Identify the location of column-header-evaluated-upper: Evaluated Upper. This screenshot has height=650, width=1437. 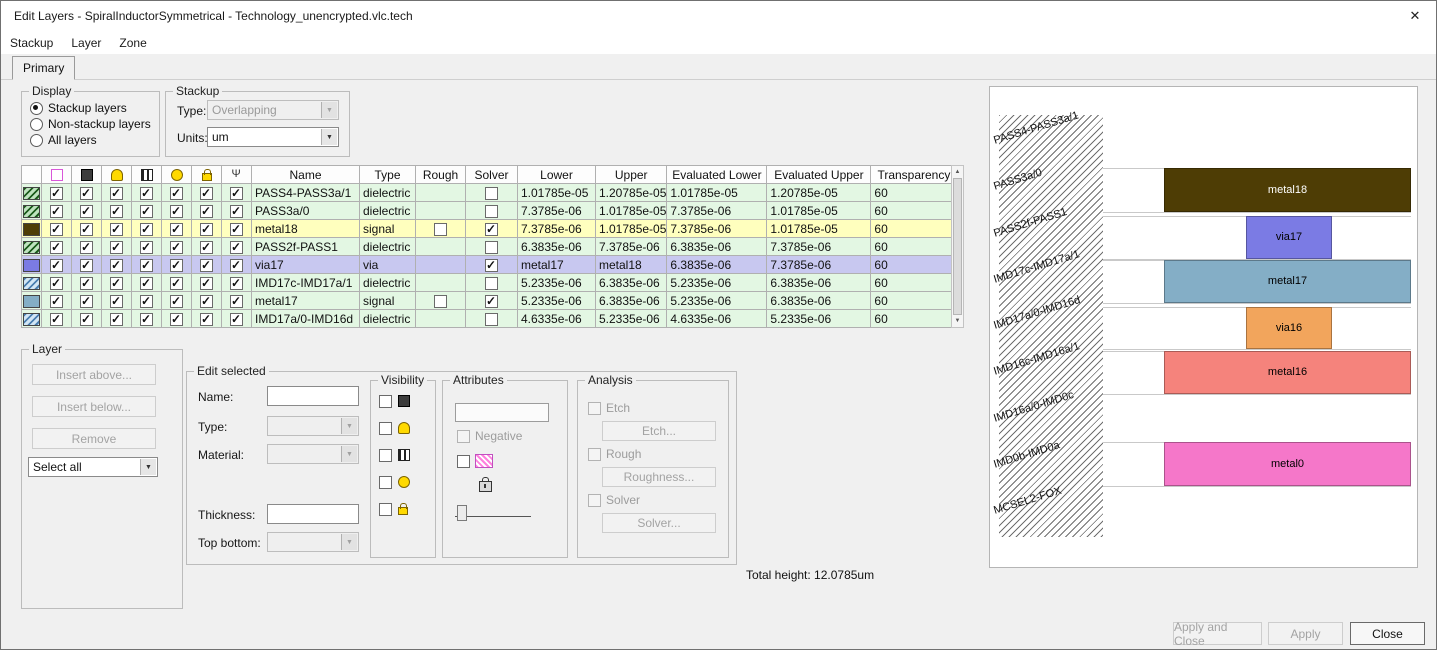
(819, 174).